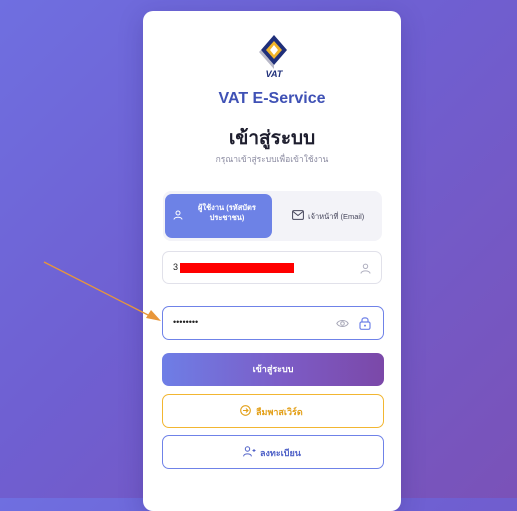 The width and height of the screenshot is (517, 511). Describe the element at coordinates (273, 57) in the screenshot. I see `vat-logo-icon: VAT` at that location.